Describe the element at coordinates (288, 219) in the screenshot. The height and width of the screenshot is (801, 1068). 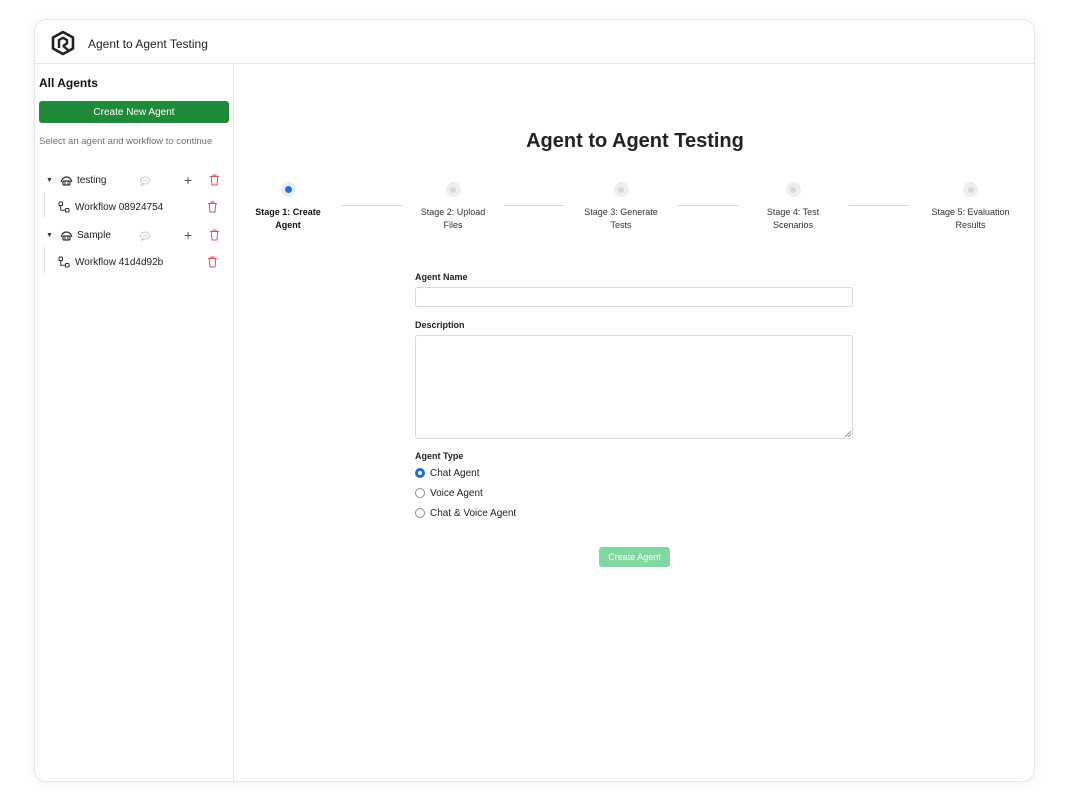
I see `stage-1-label: Stage 1: Create Agent` at that location.